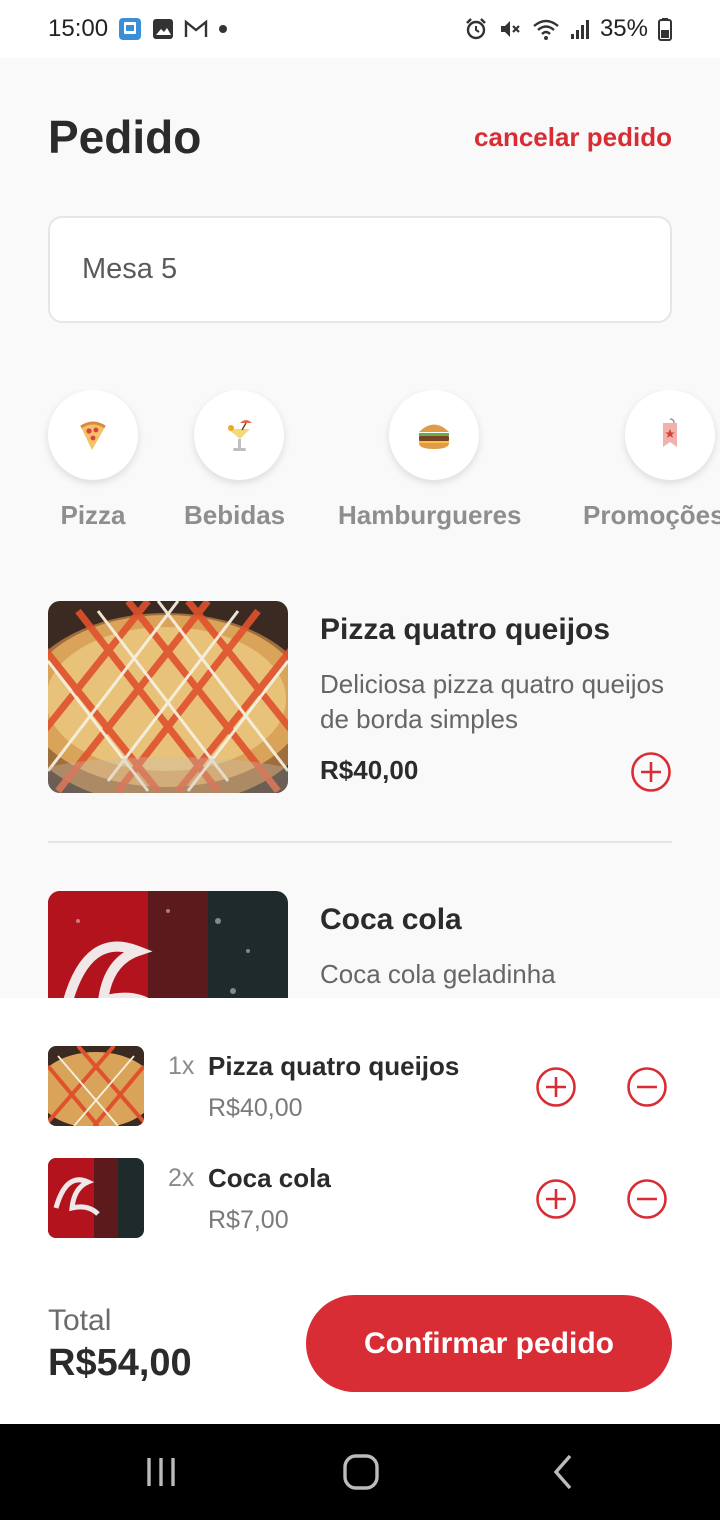 The height and width of the screenshot is (1520, 720). What do you see at coordinates (430, 460) in the screenshot?
I see `category-burgers: Hamburgueres` at bounding box center [430, 460].